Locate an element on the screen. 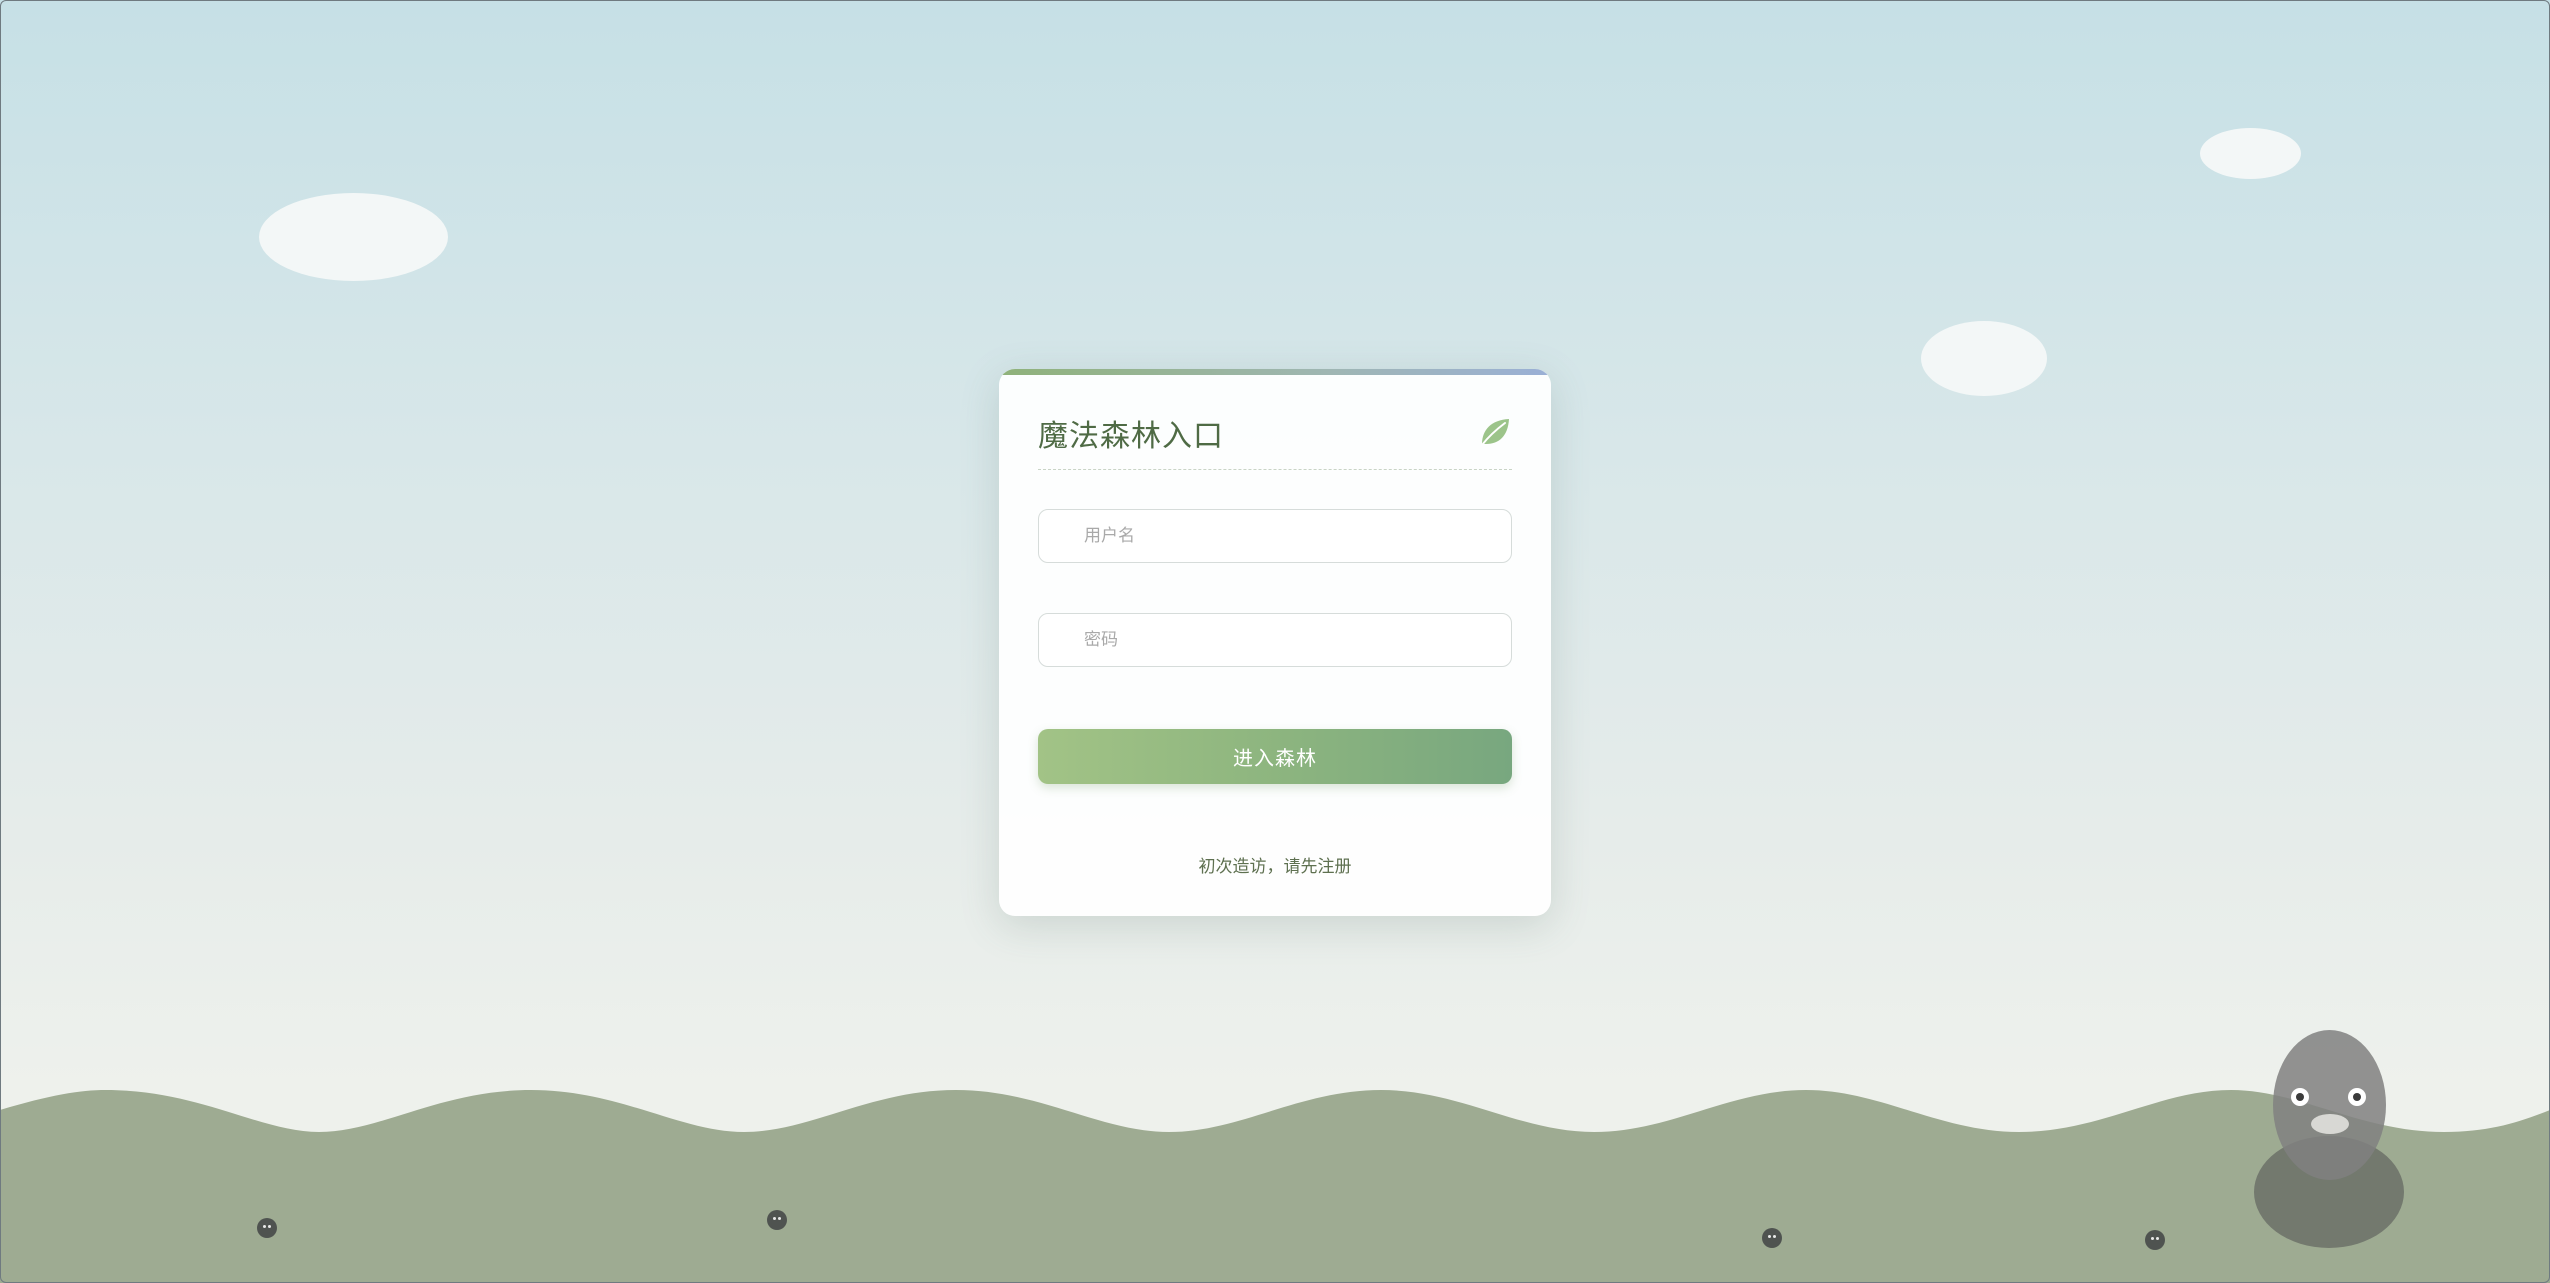  login-card: 魔法森林入口 进入森林 初次造访，请先注册 is located at coordinates (1275, 642).